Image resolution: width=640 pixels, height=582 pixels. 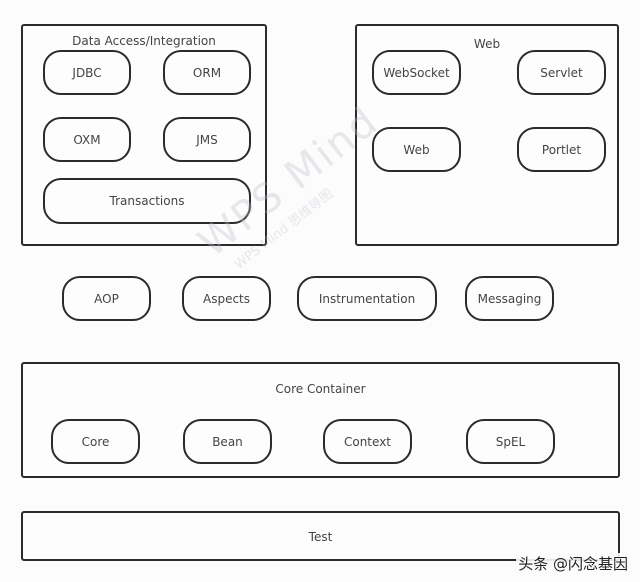 What do you see at coordinates (320, 537) in the screenshot?
I see `test-title: Test` at bounding box center [320, 537].